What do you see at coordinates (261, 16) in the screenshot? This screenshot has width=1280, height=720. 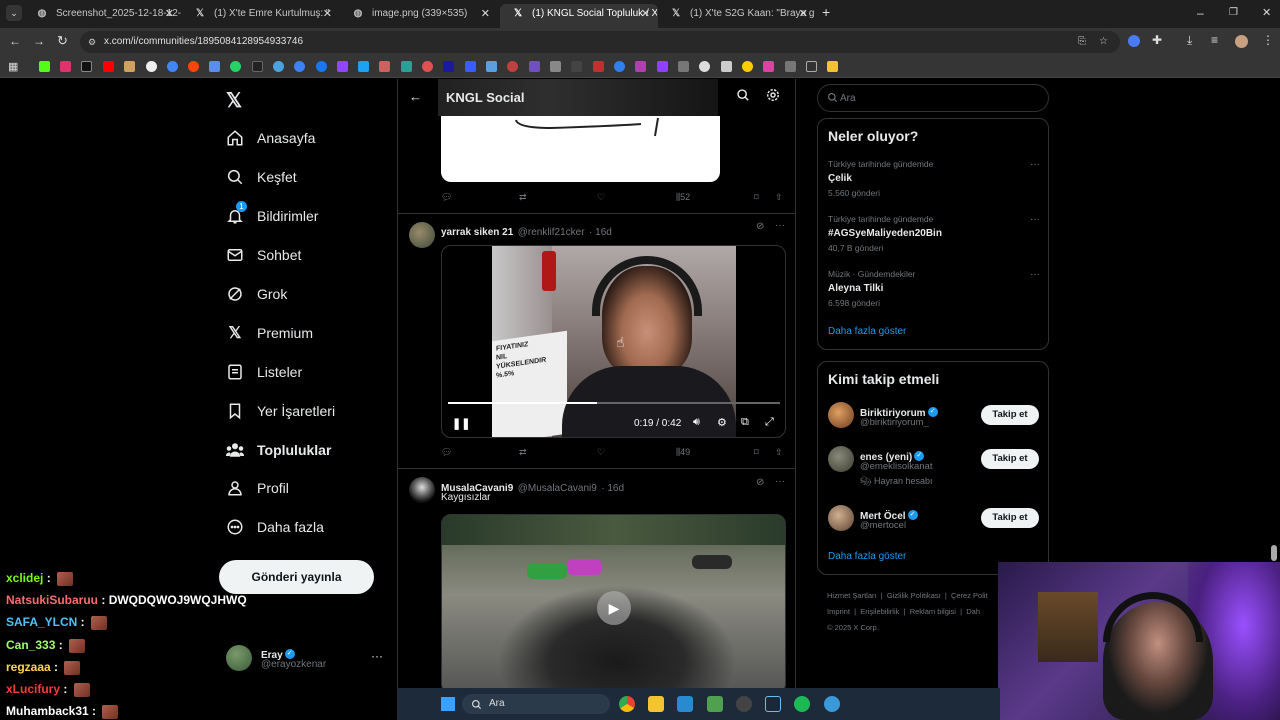 I see `browser-tab: 𝕏 (1) X'te Emre Kurtulmuş: " ✕` at bounding box center [261, 16].